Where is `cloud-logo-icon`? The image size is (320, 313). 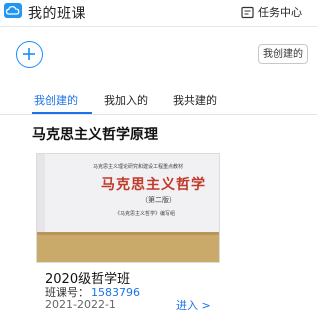 cloud-logo-icon is located at coordinates (13, 10).